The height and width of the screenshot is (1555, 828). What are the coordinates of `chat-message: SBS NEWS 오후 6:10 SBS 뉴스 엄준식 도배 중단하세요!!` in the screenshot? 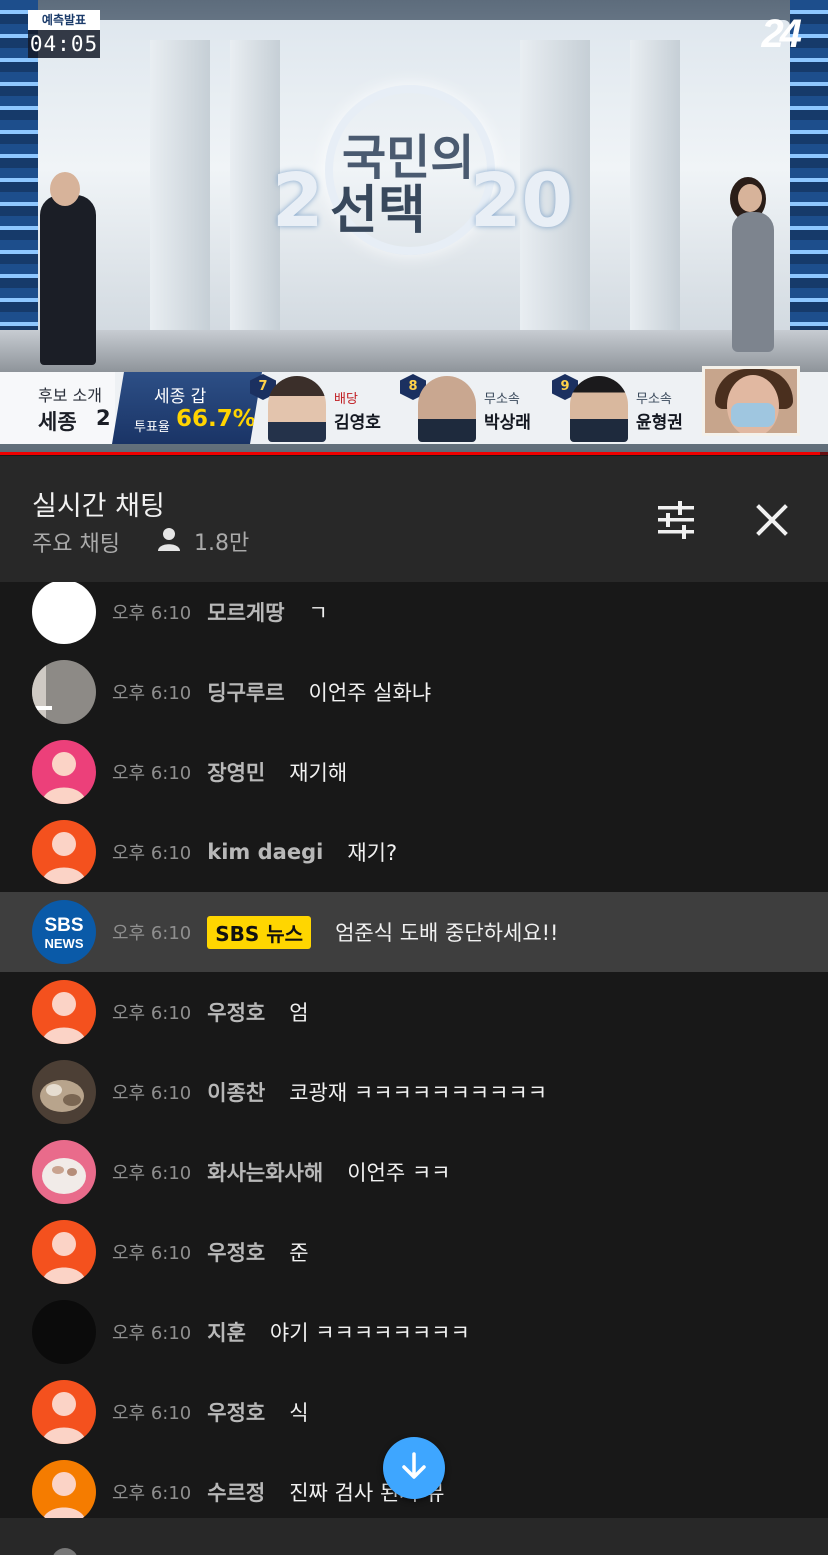 It's located at (414, 932).